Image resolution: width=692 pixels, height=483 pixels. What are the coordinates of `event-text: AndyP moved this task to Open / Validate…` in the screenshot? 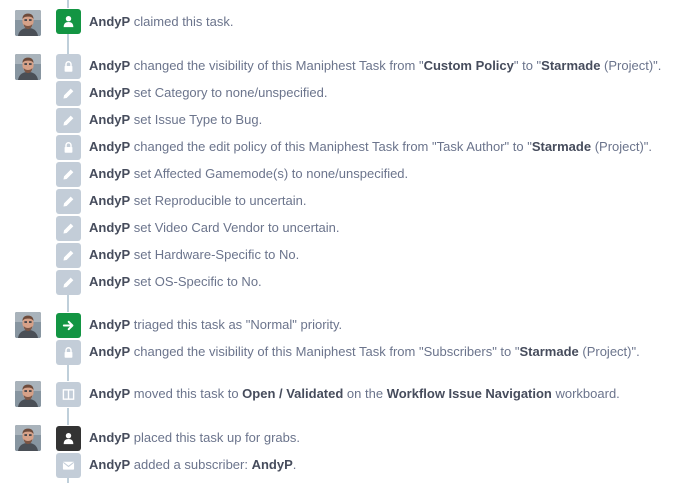 It's located at (354, 394).